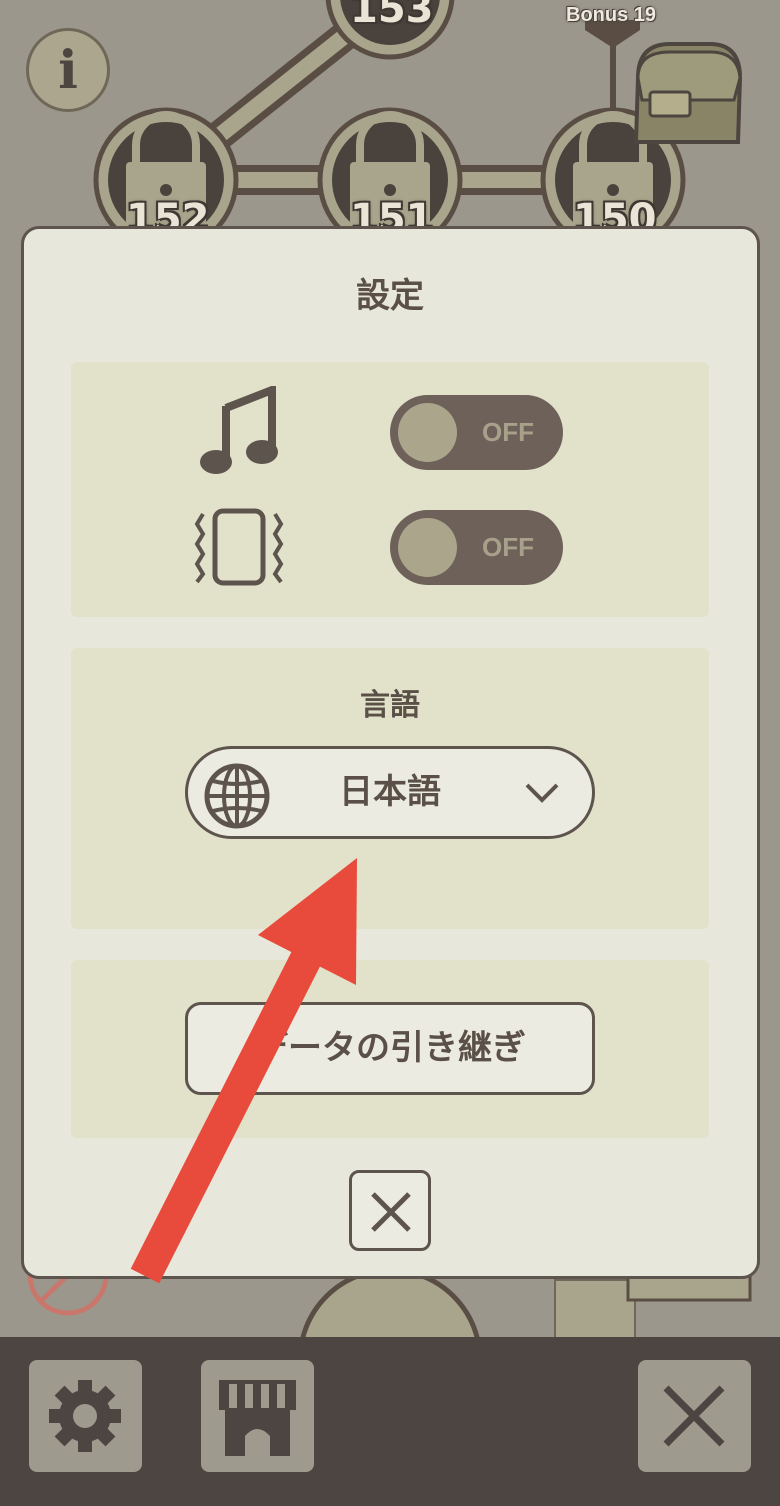 This screenshot has width=780, height=1506. I want to click on language-label: 言語, so click(390, 705).